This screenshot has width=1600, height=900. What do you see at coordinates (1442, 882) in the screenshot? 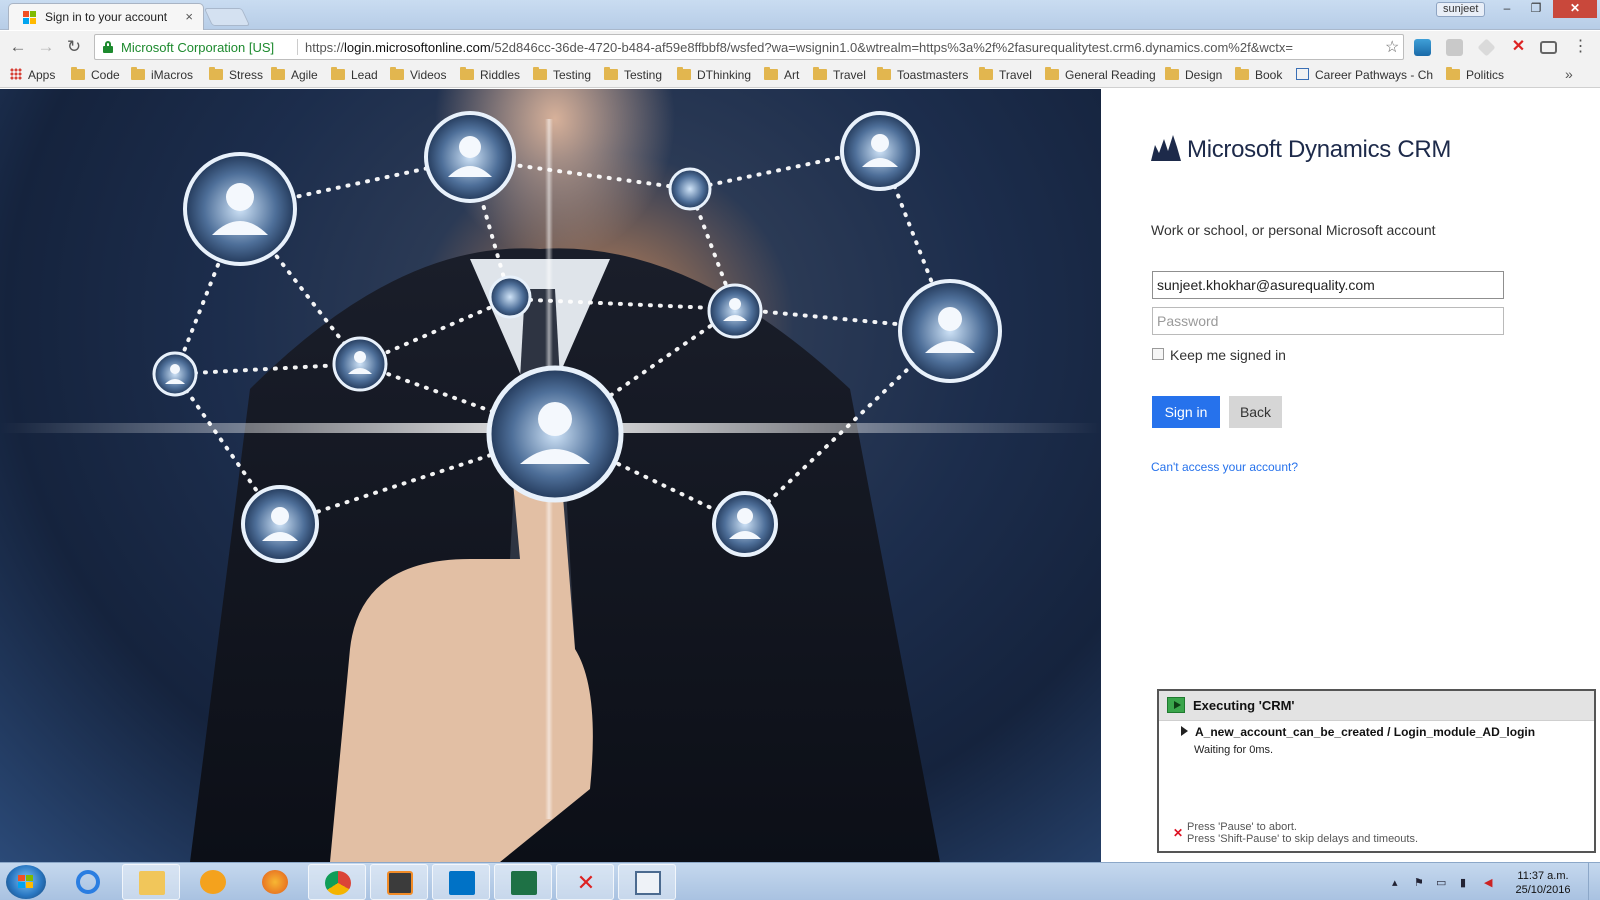
I see `power-icon: ▭` at bounding box center [1442, 882].